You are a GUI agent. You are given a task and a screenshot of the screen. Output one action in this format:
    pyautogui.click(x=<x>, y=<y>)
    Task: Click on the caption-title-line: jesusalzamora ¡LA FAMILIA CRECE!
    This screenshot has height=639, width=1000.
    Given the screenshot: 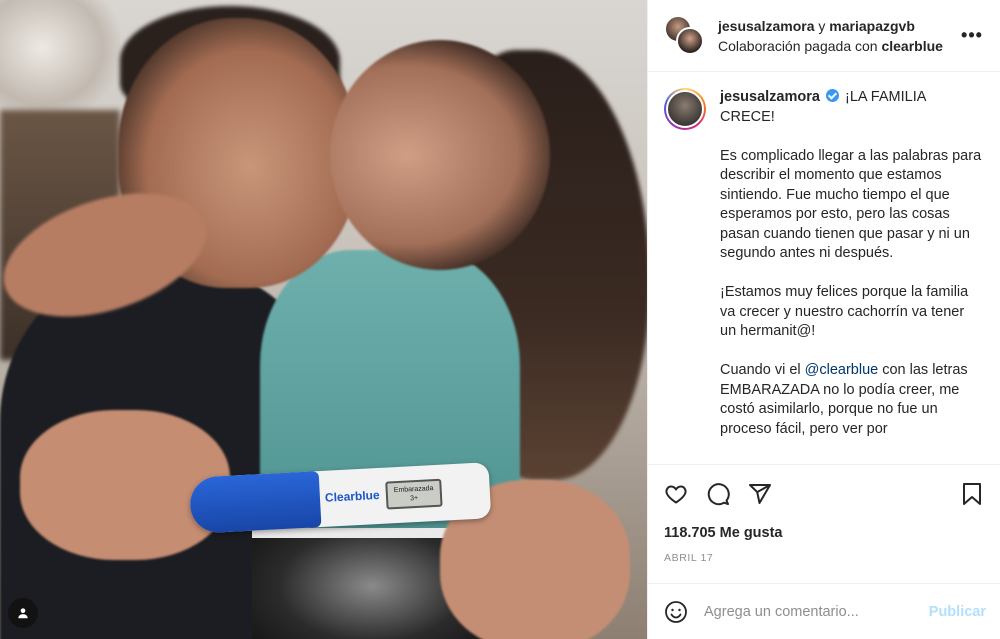 What is the action you would take?
    pyautogui.click(x=852, y=107)
    